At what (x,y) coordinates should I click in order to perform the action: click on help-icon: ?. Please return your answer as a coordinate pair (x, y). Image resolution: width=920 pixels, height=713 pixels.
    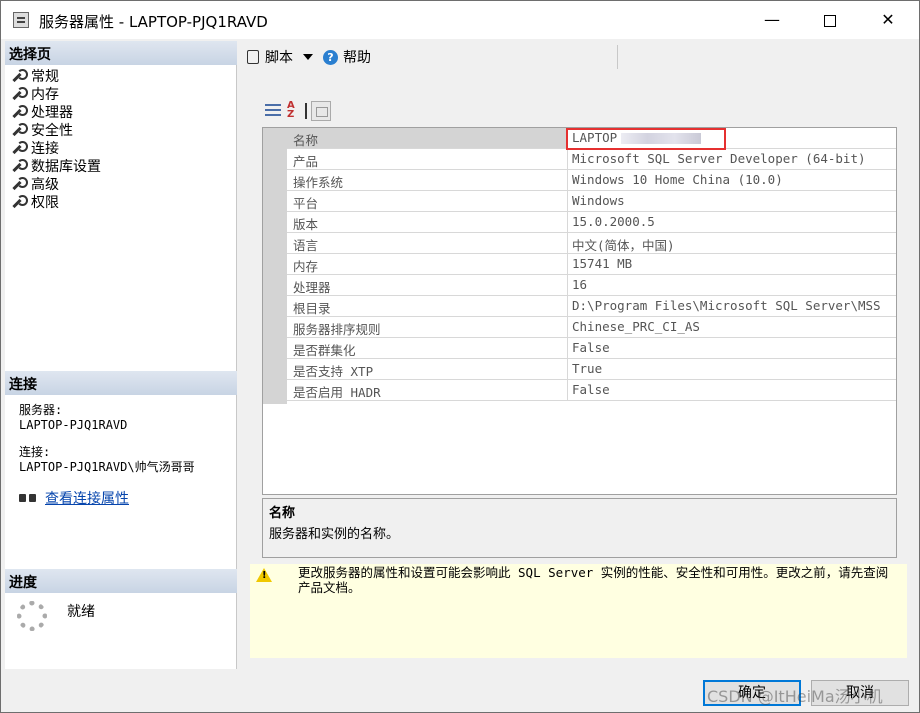
    Looking at the image, I should click on (330, 57).